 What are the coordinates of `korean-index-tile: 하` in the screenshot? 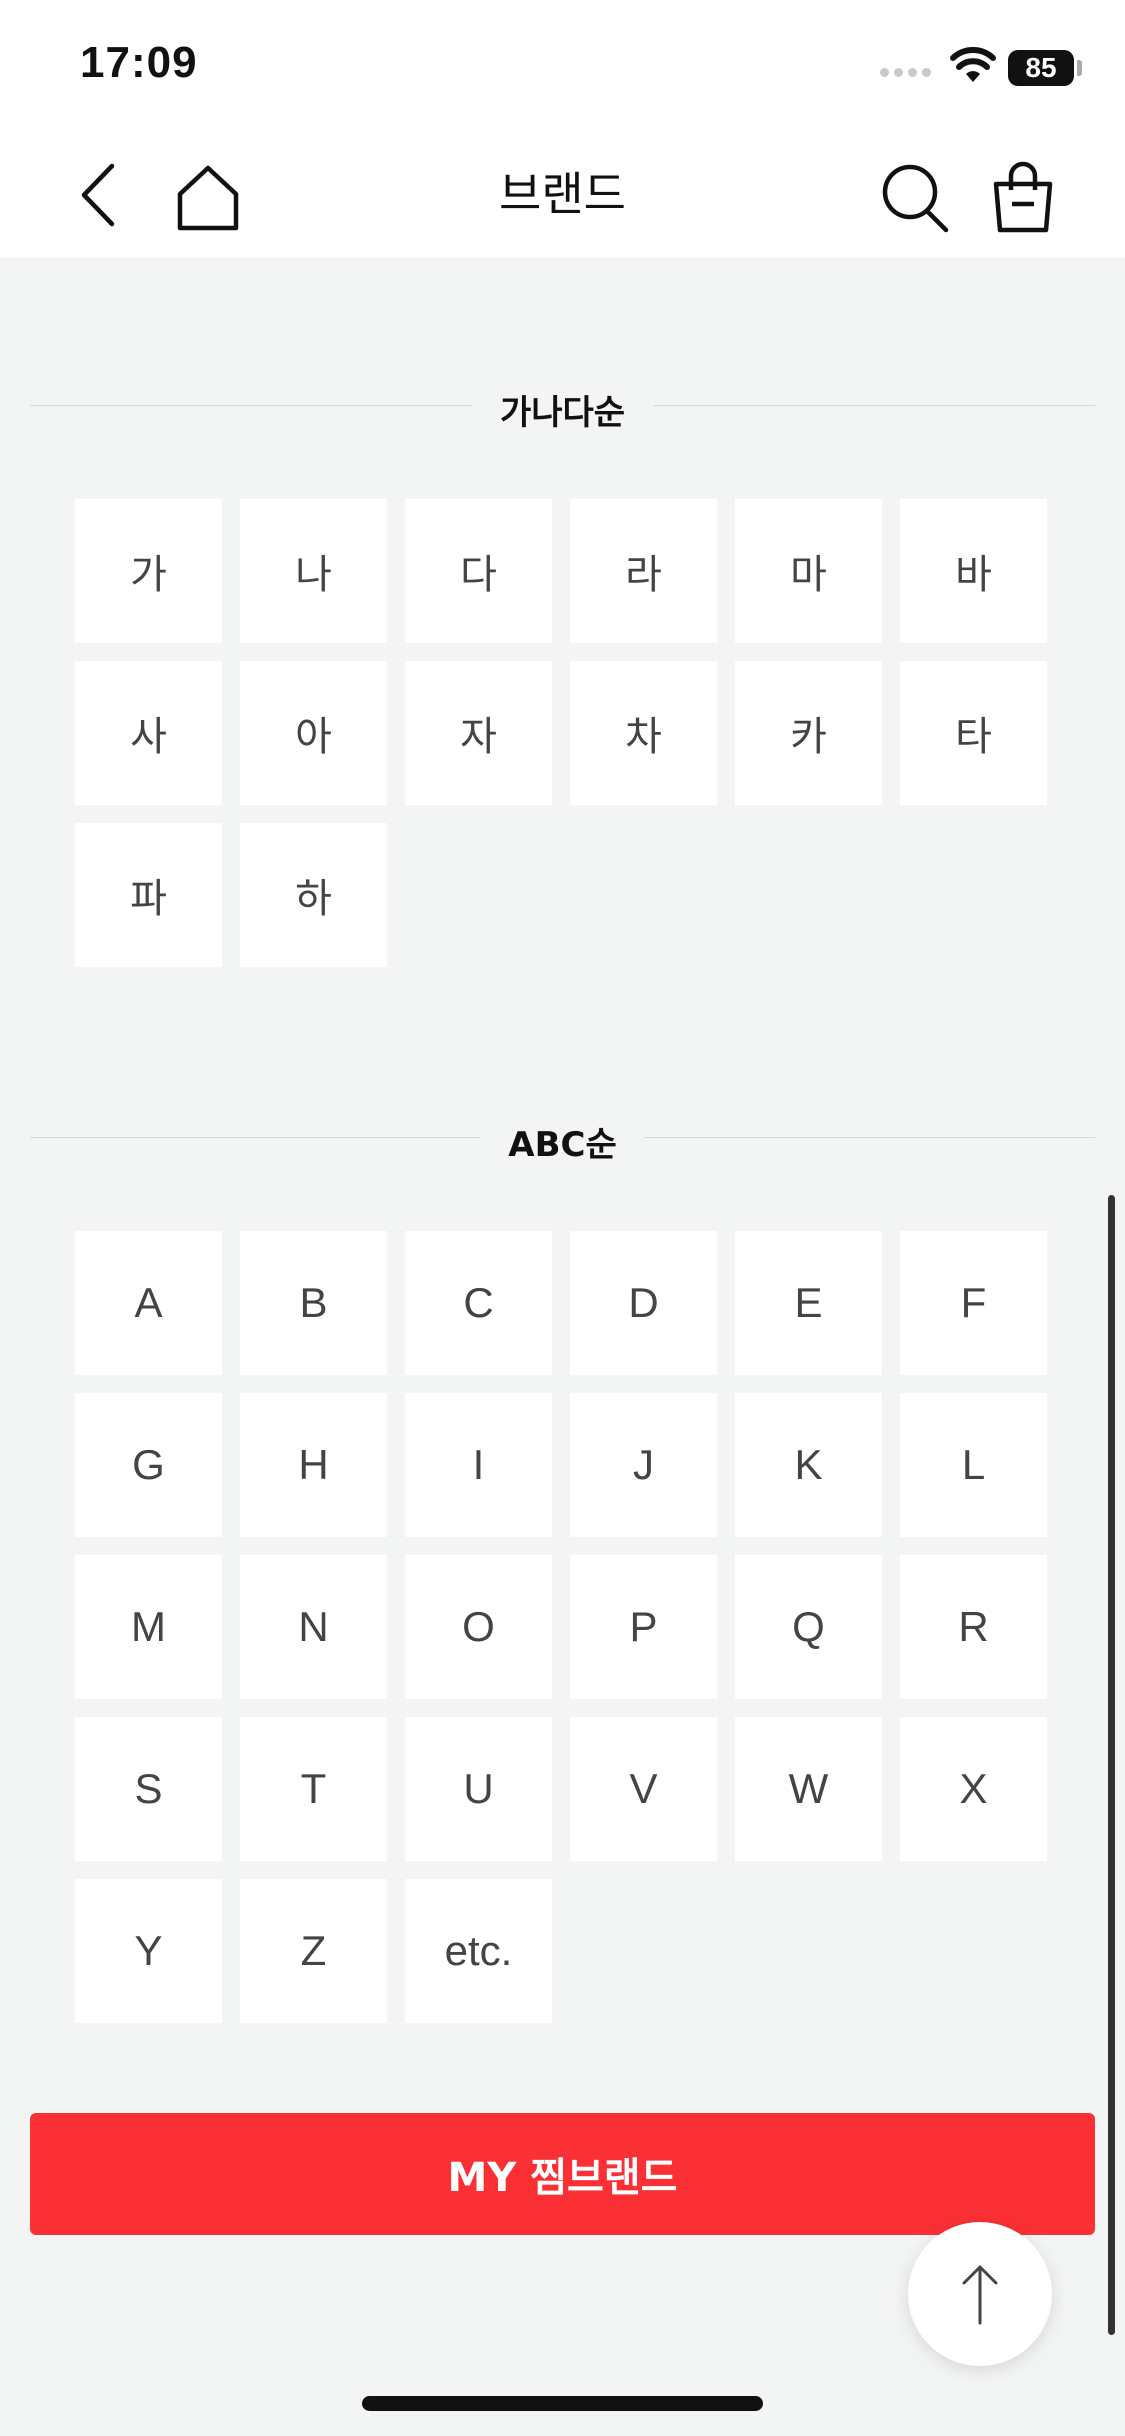 It's located at (313, 895).